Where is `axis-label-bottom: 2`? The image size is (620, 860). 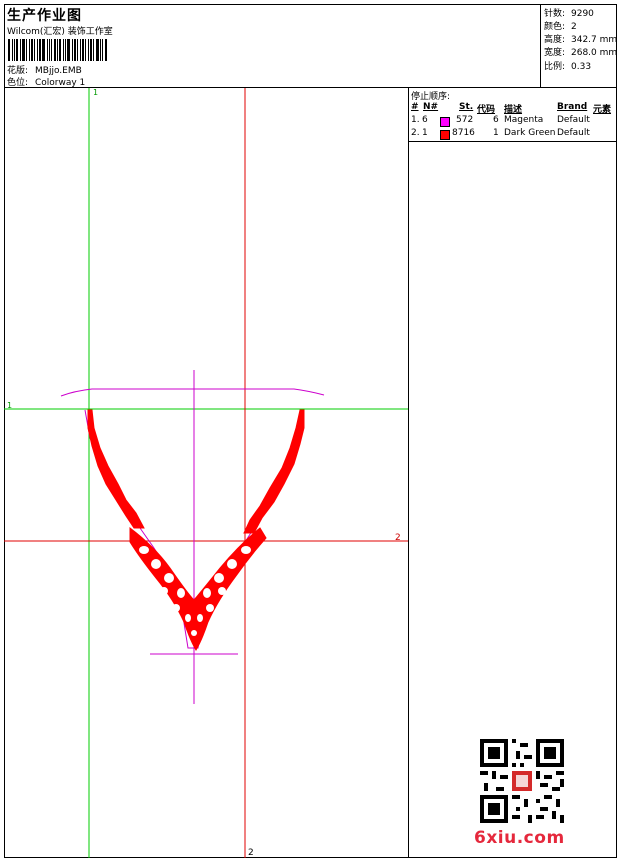
axis-label-bottom: 2 is located at coordinates (251, 853).